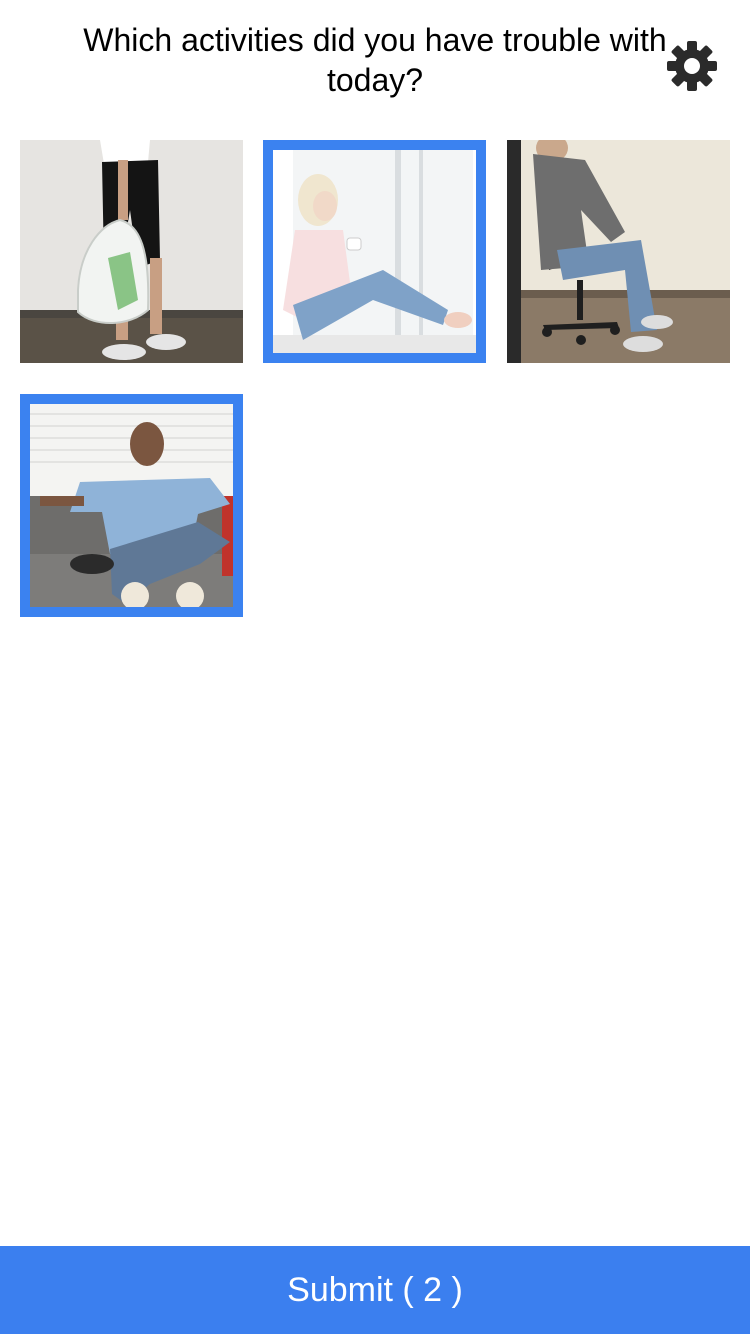 The height and width of the screenshot is (1334, 750). I want to click on settings-button, so click(692, 66).